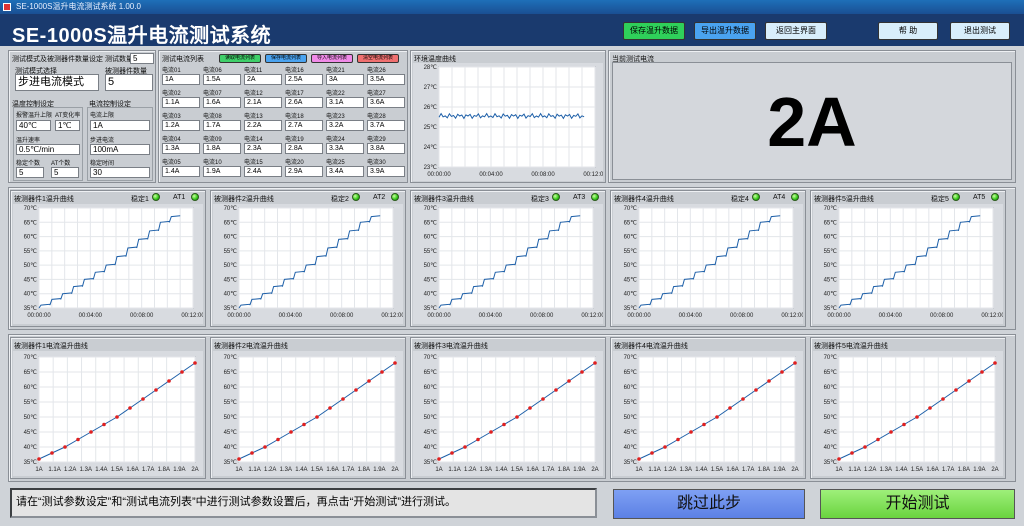  Describe the element at coordinates (263, 102) in the screenshot. I see `current-cell-value: 2.1A` at that location.